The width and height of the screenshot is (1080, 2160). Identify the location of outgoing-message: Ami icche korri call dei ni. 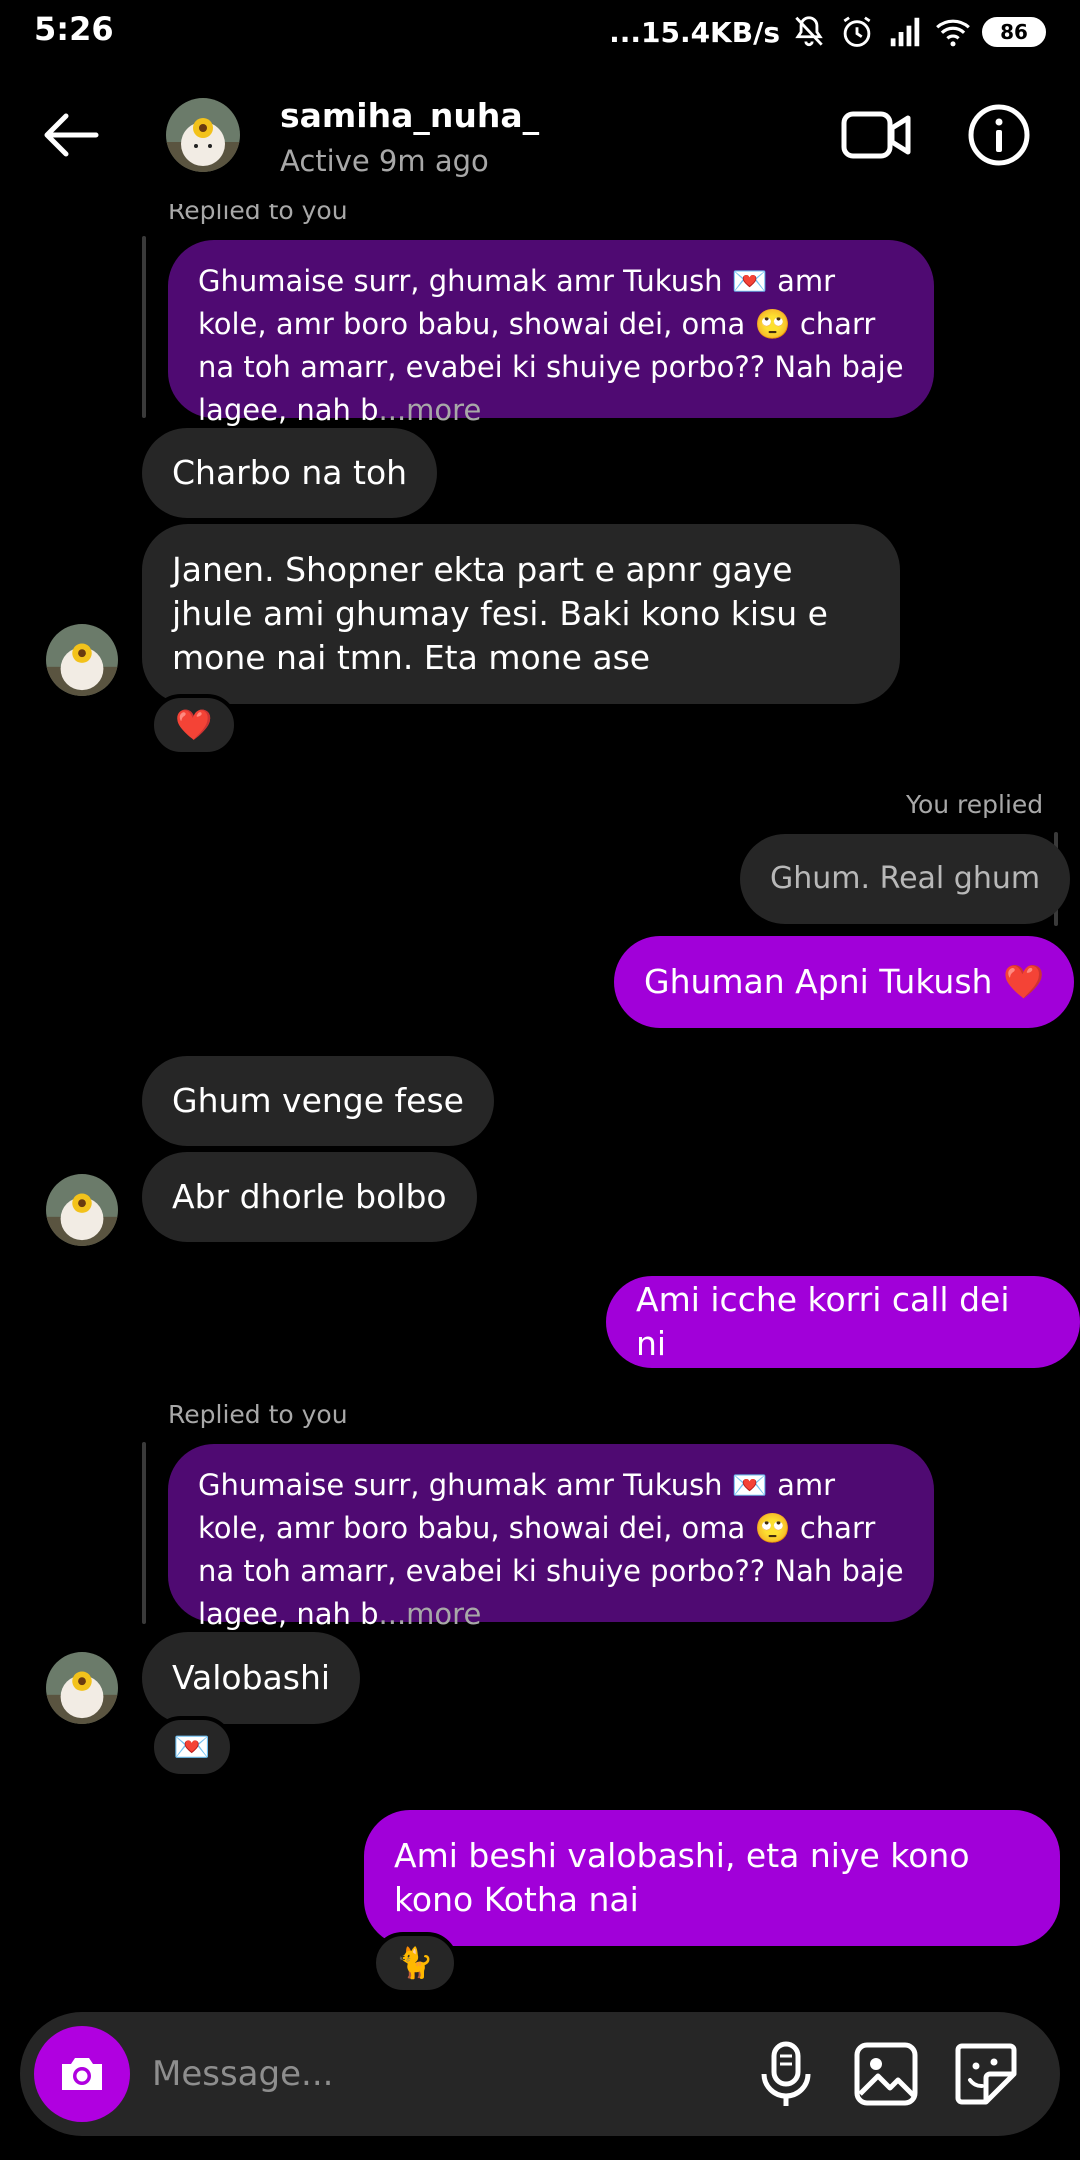
(843, 1322).